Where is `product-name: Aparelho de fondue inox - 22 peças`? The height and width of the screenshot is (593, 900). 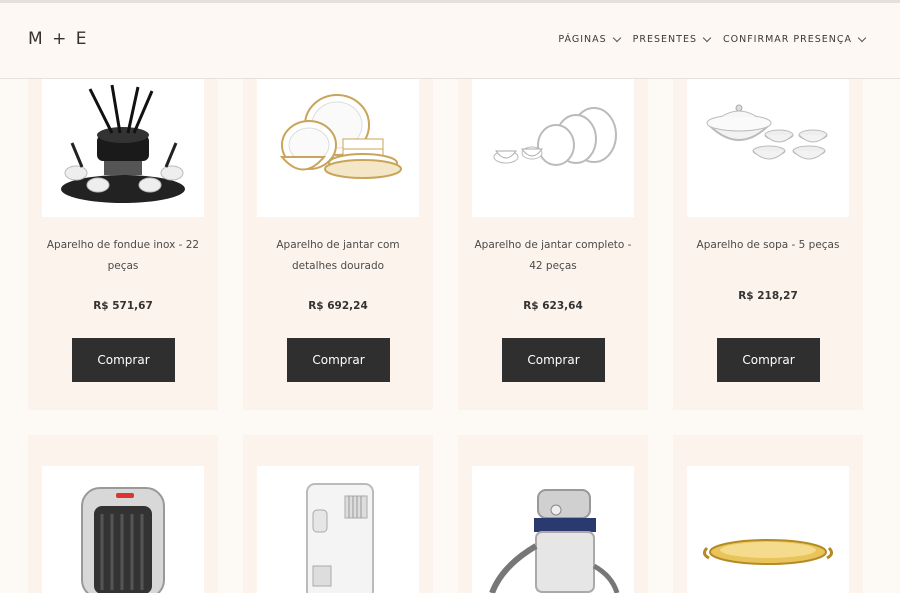 product-name: Aparelho de fondue inox - 22 peças is located at coordinates (123, 256).